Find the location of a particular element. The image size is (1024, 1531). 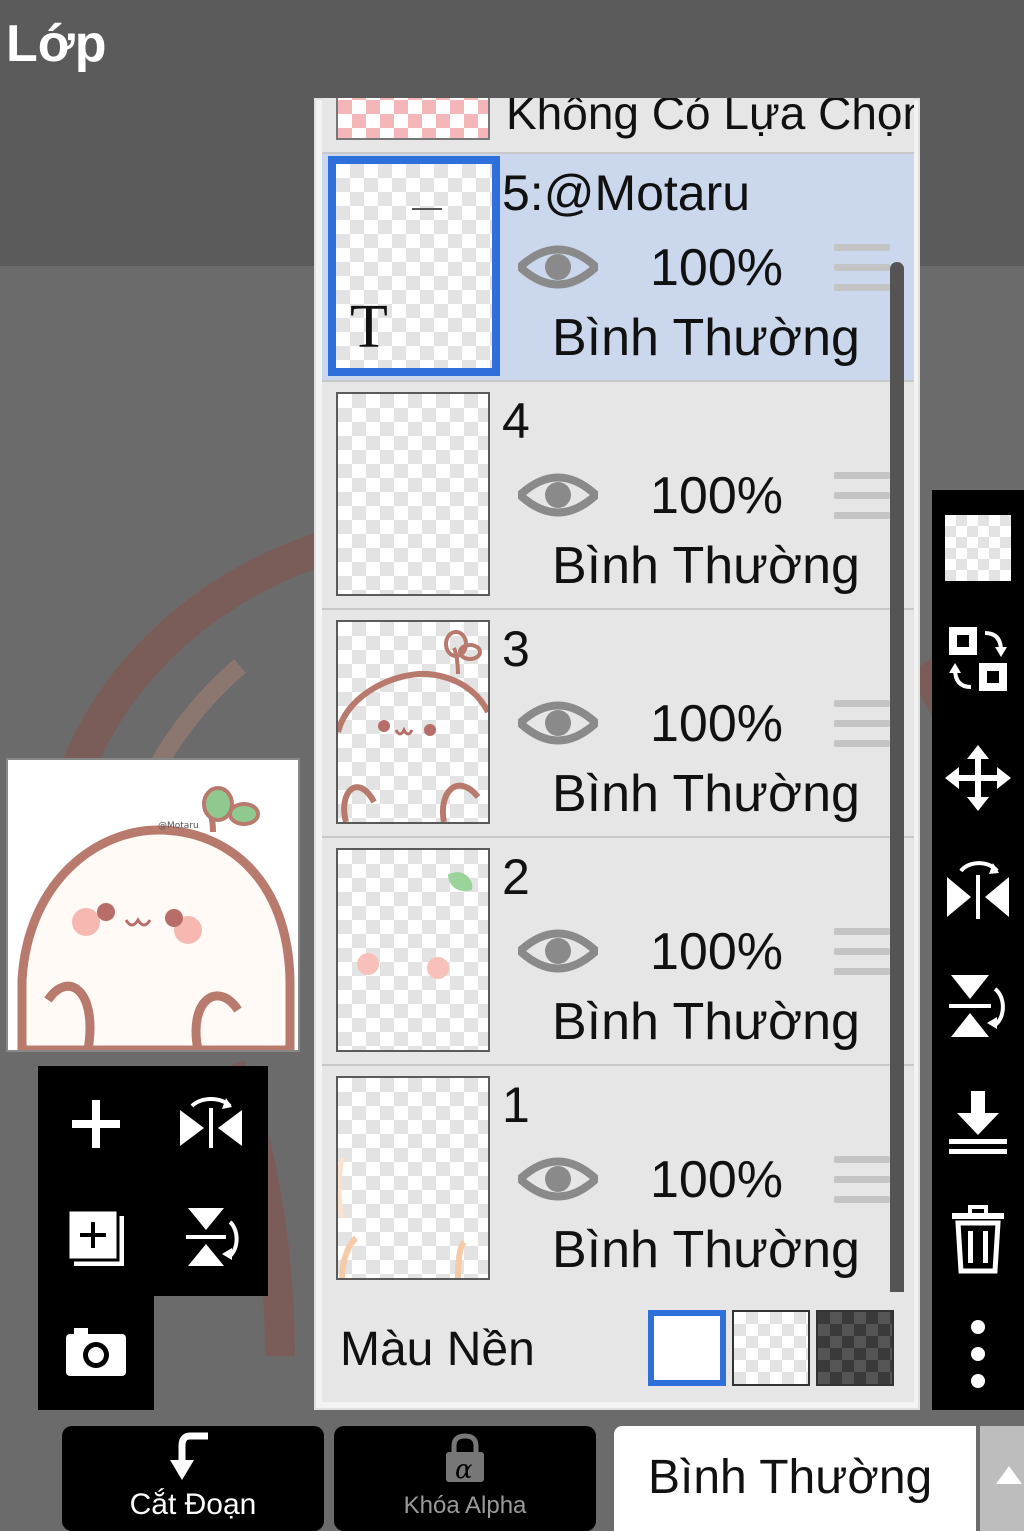

thumb-signature is located at coordinates (427, 206).